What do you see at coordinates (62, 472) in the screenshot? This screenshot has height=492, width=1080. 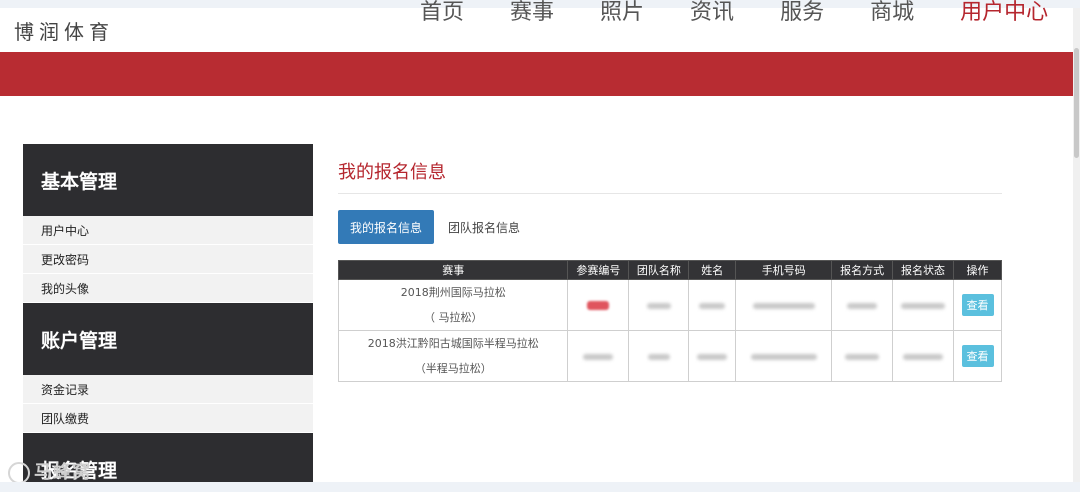 I see `watermark-text: 马蜂窝` at bounding box center [62, 472].